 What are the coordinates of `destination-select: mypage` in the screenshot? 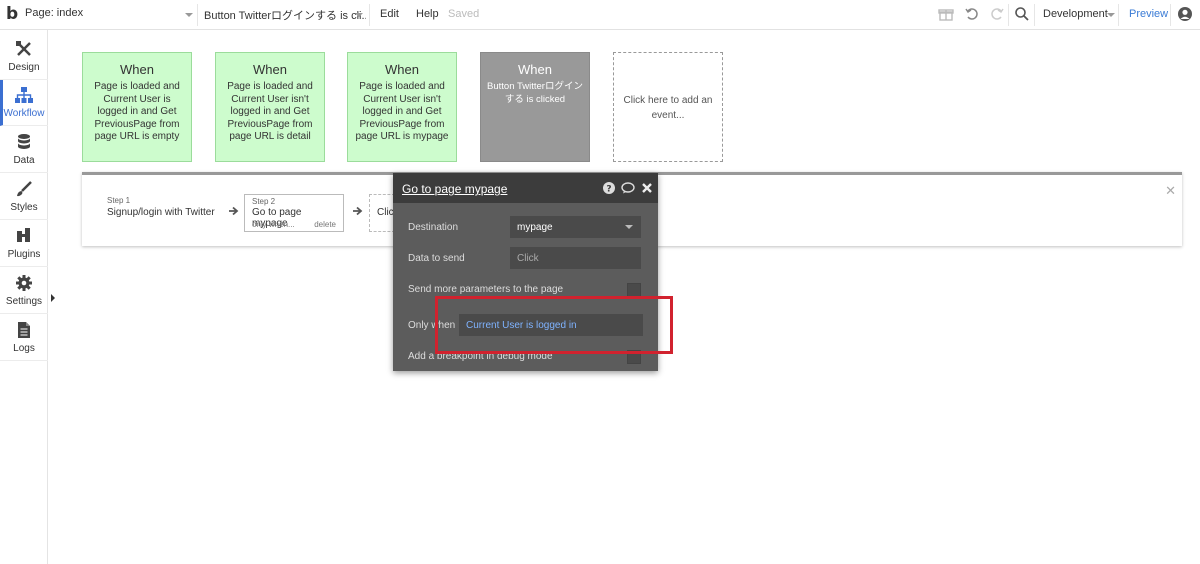 It's located at (575, 227).